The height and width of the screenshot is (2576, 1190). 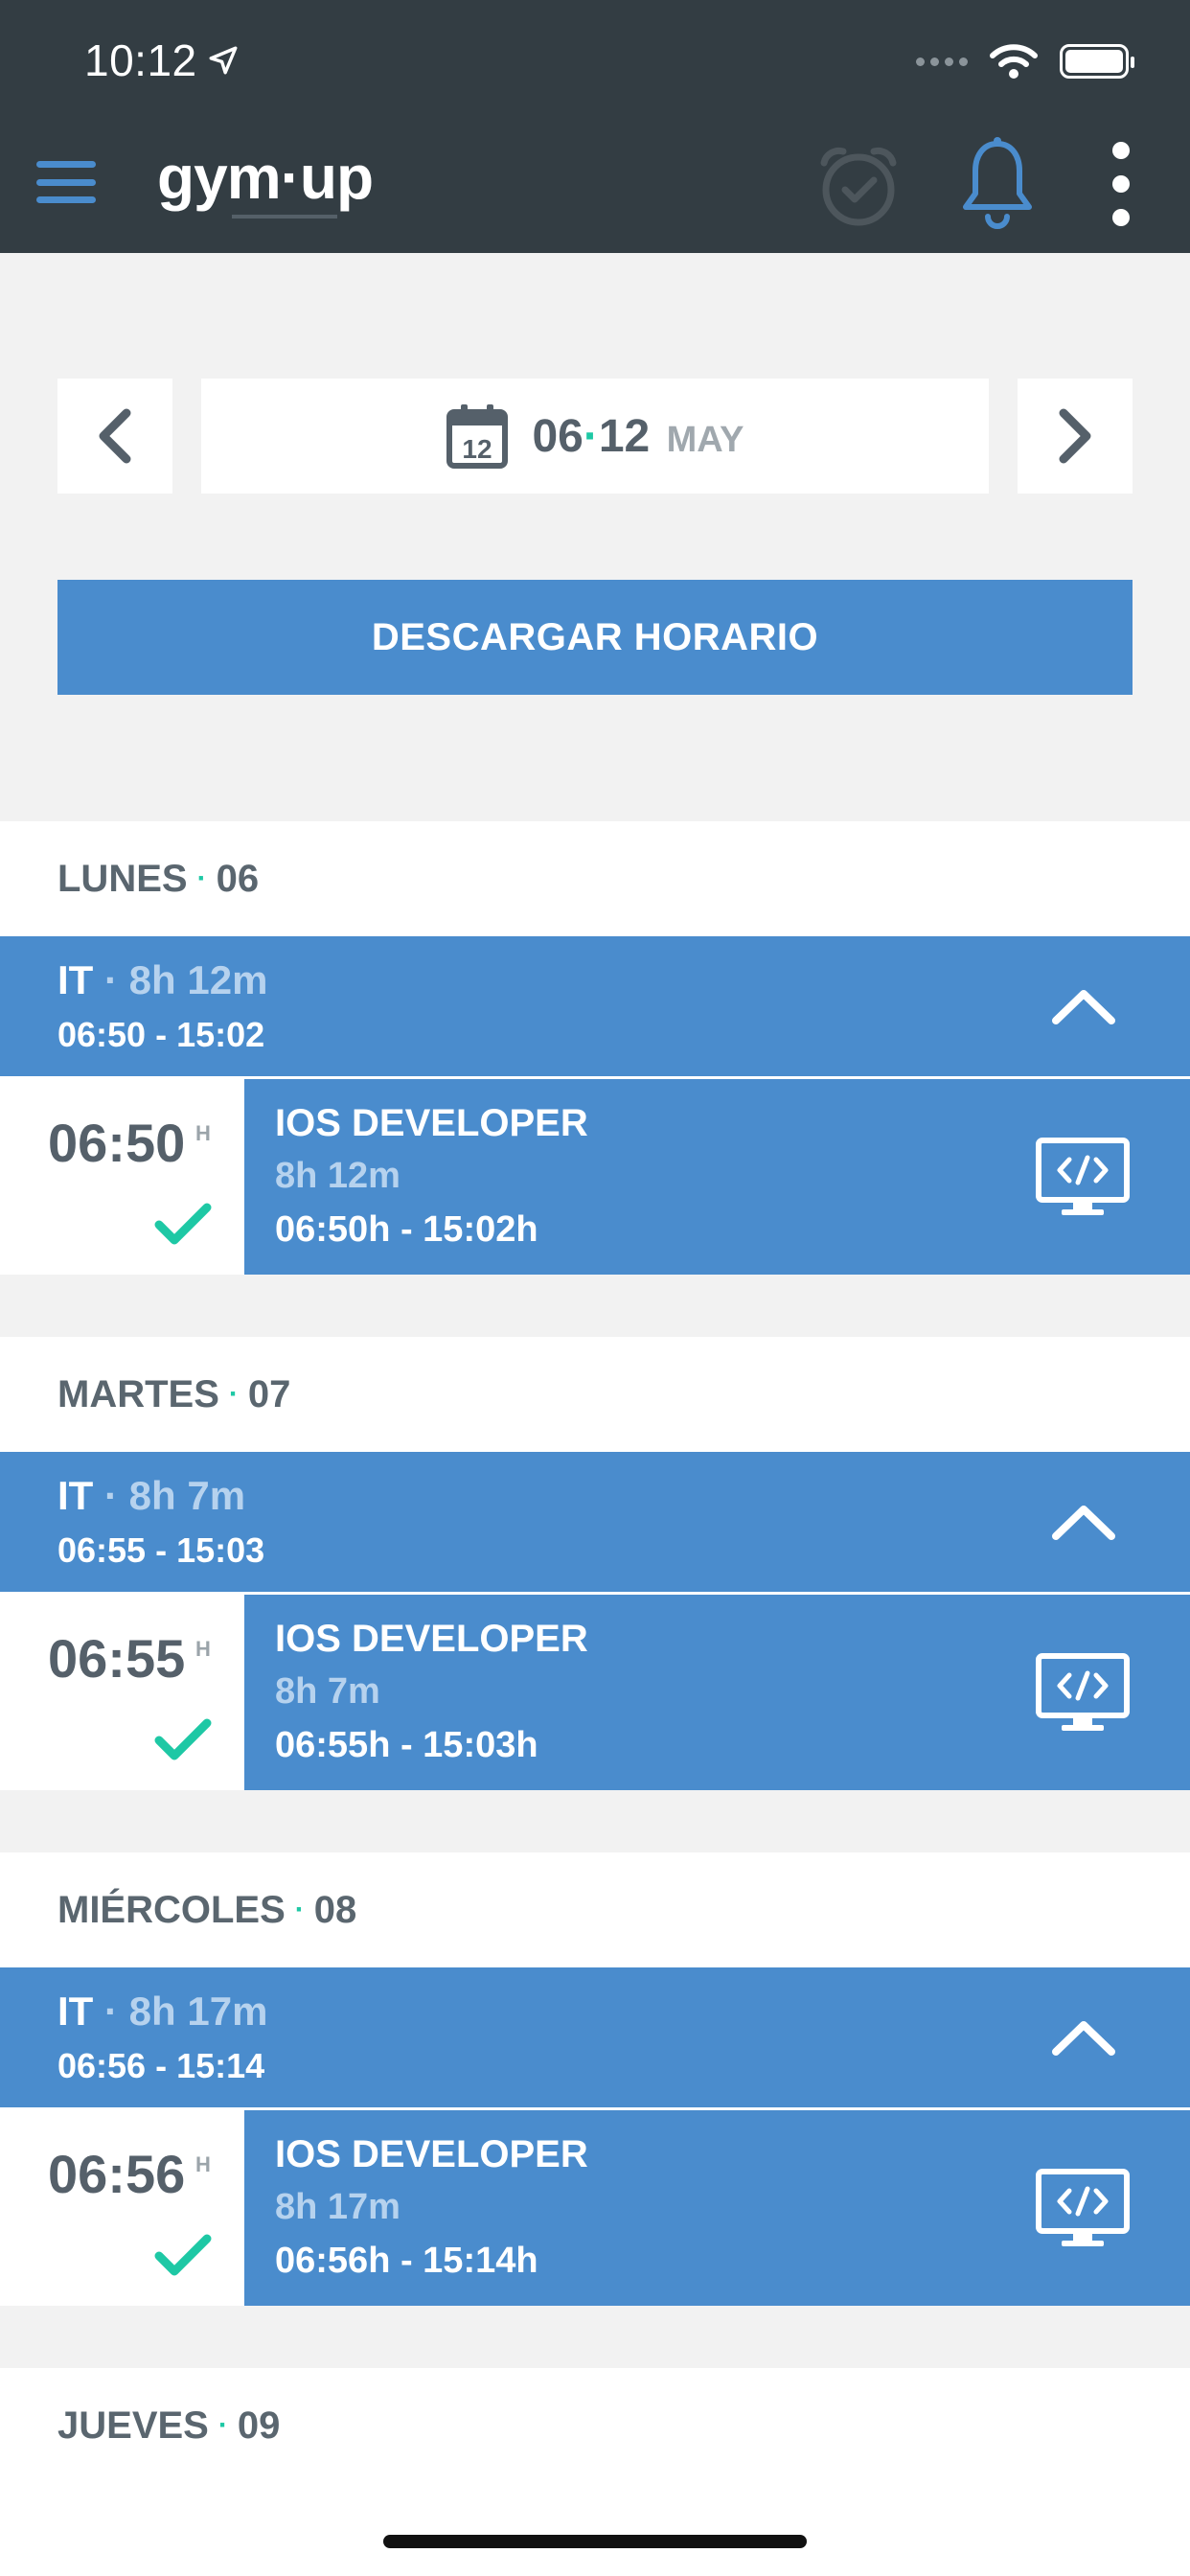 I want to click on status-bar-time: 10:12, so click(x=162, y=60).